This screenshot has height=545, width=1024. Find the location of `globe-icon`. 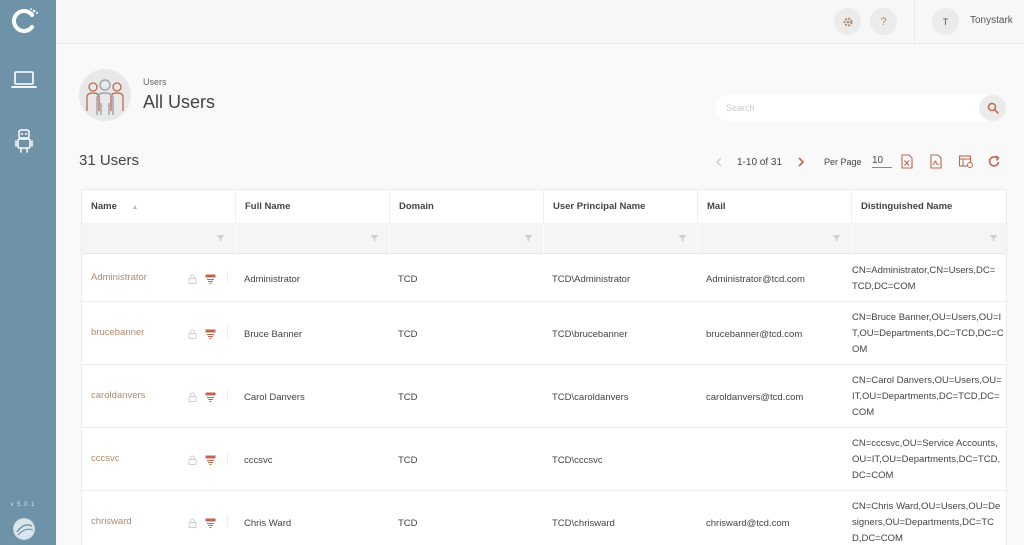

globe-icon is located at coordinates (24, 529).